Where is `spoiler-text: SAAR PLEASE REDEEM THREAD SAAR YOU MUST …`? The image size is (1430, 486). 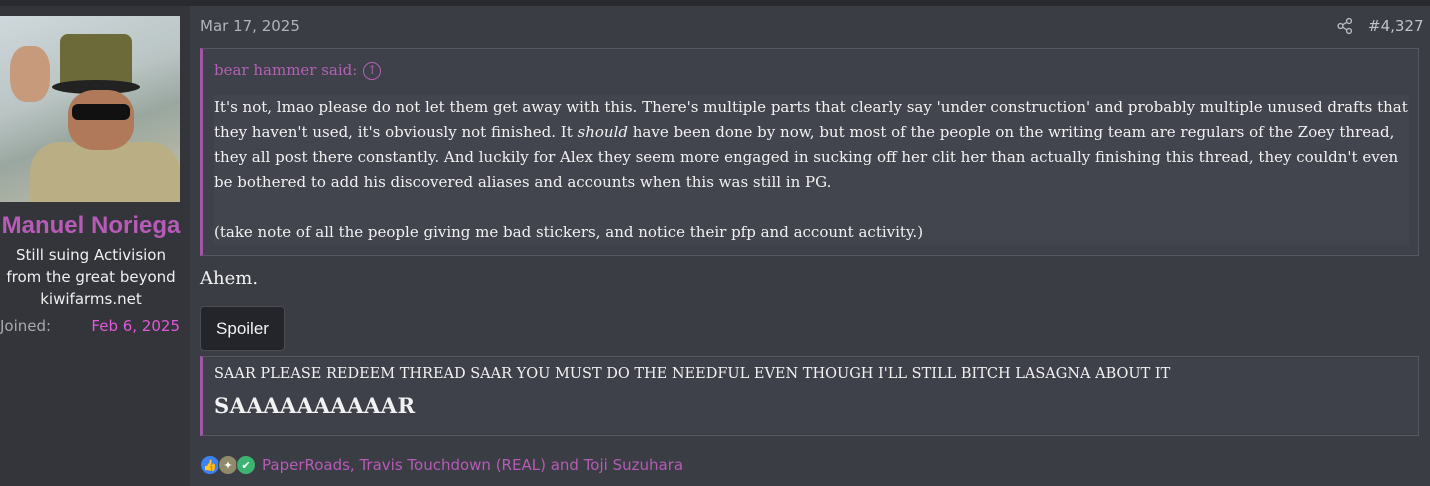 spoiler-text: SAAR PLEASE REDEEM THREAD SAAR YOU MUST … is located at coordinates (692, 374).